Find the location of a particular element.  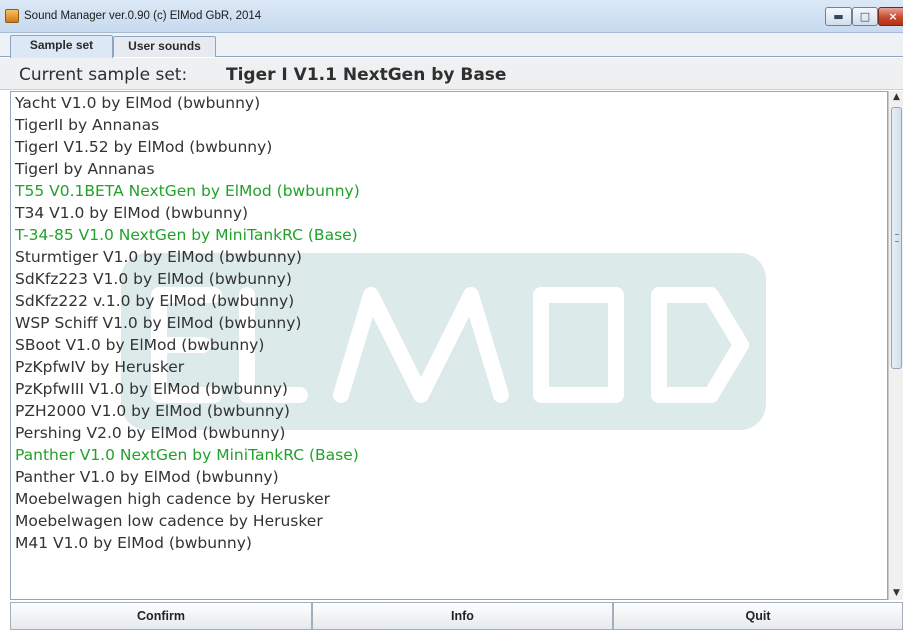

list-item-wsp-schiff: WSP Schiff V1.0 by ElMod (bwbunny) is located at coordinates (158, 323).